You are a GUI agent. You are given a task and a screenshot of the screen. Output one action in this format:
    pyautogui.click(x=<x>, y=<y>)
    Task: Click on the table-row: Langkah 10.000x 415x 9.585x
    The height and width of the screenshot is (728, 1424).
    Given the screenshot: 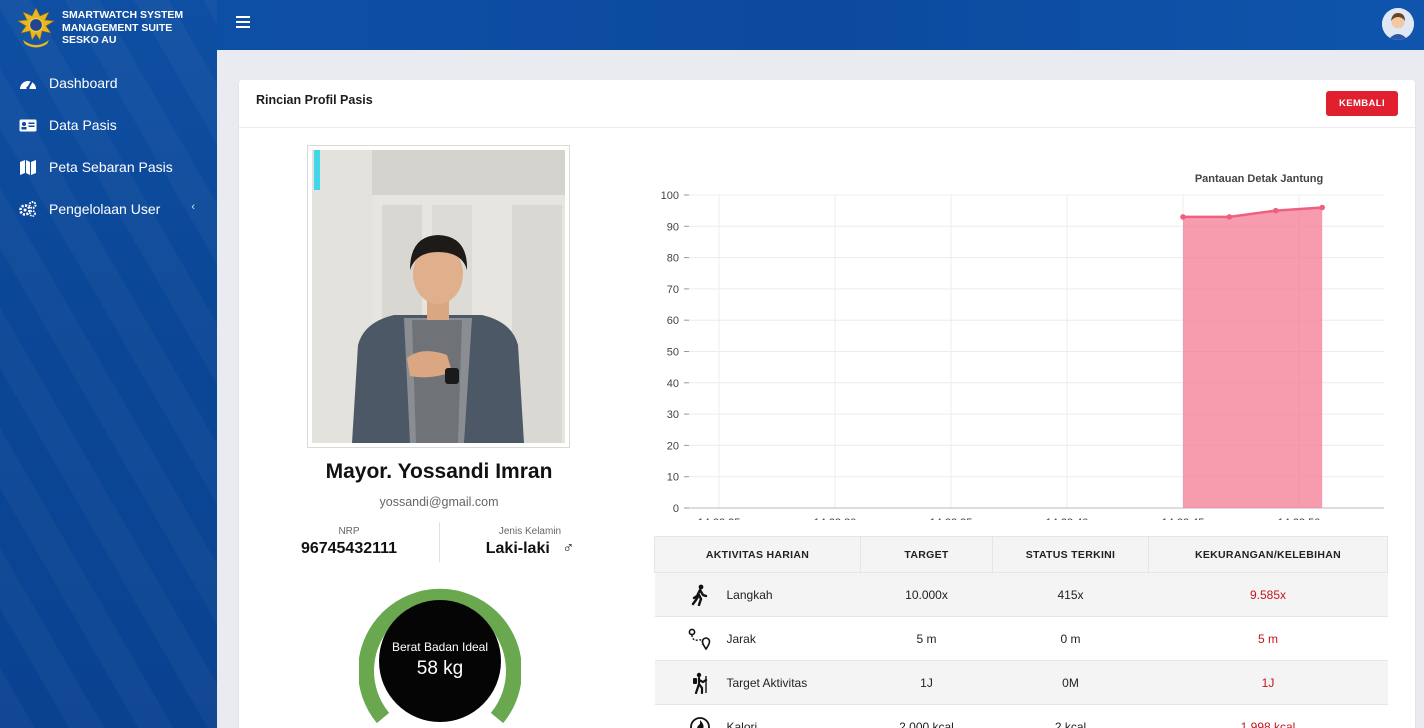 What is the action you would take?
    pyautogui.click(x=1021, y=594)
    